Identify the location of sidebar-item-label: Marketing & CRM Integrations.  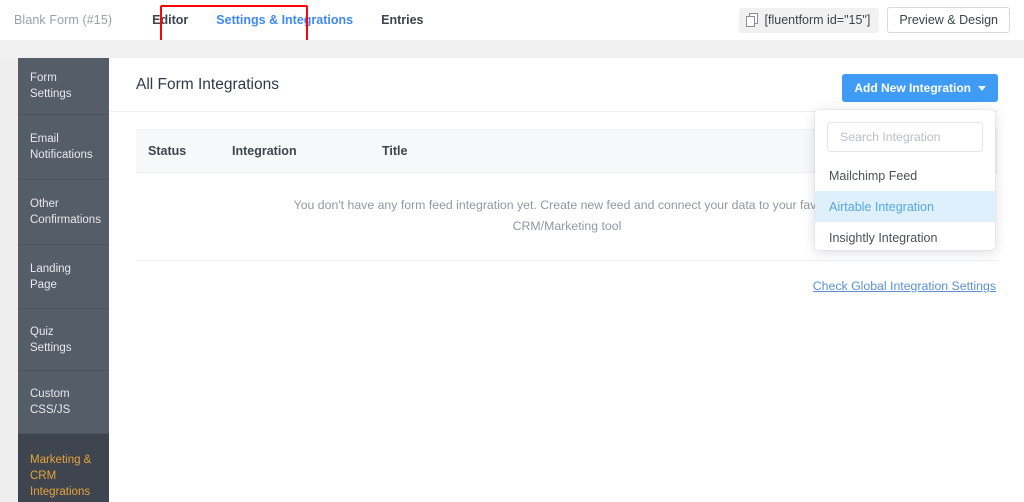
(61, 475).